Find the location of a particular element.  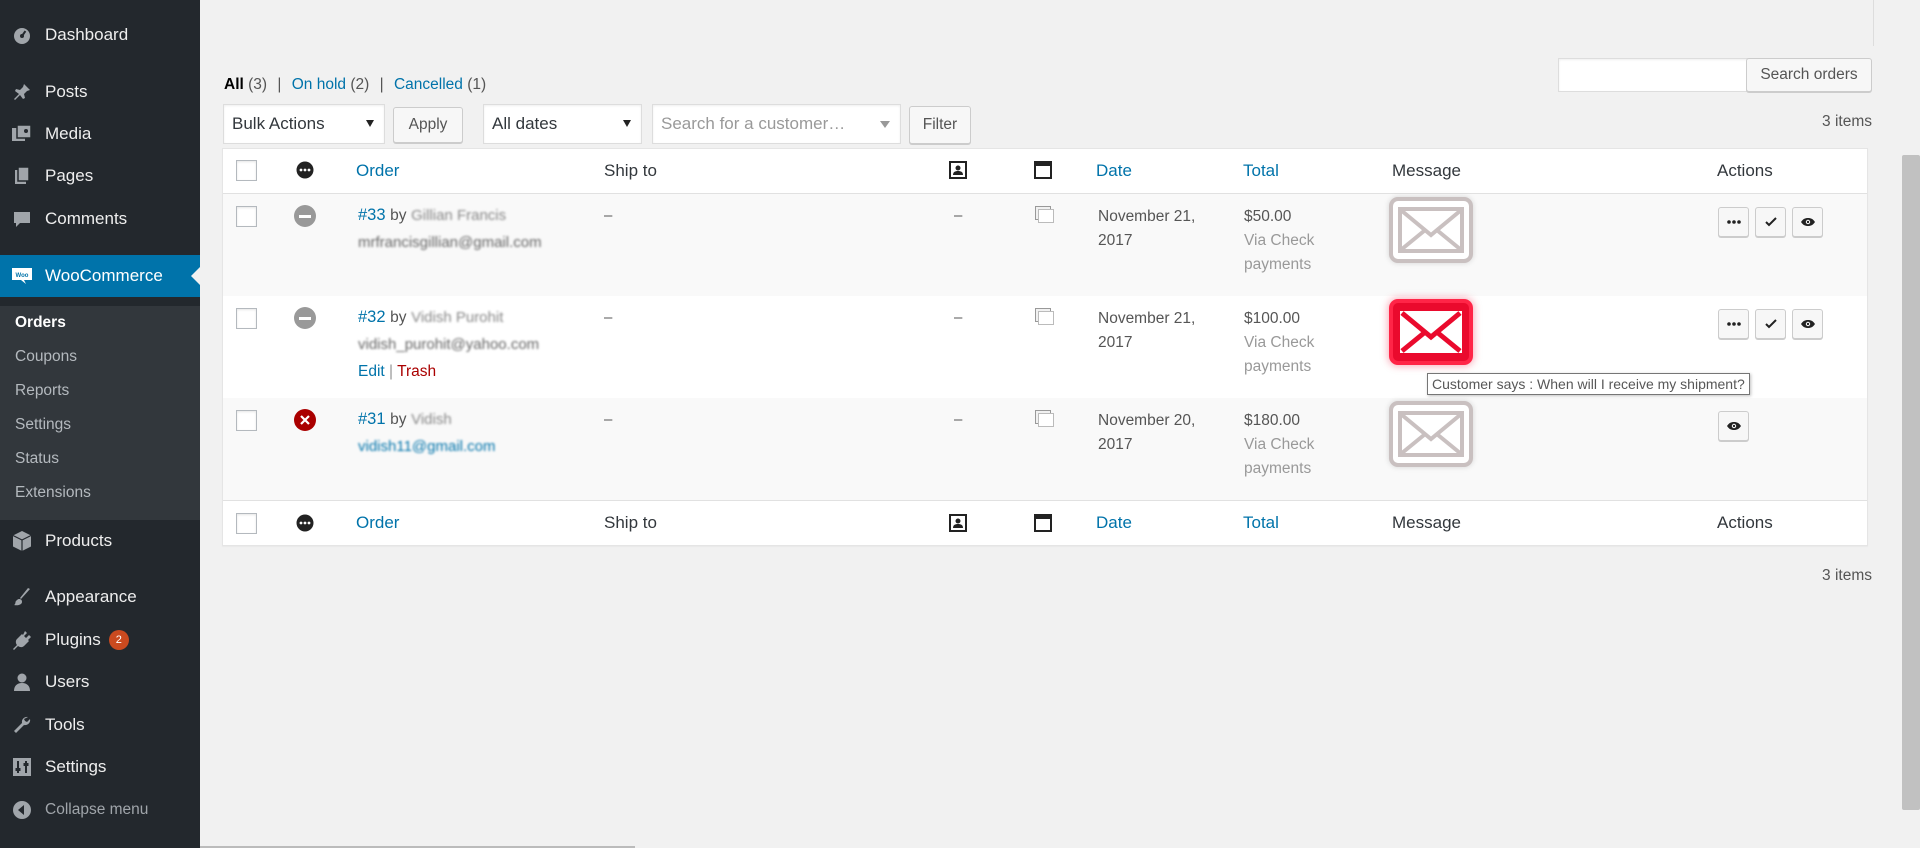

order-number: #31 is located at coordinates (372, 419).